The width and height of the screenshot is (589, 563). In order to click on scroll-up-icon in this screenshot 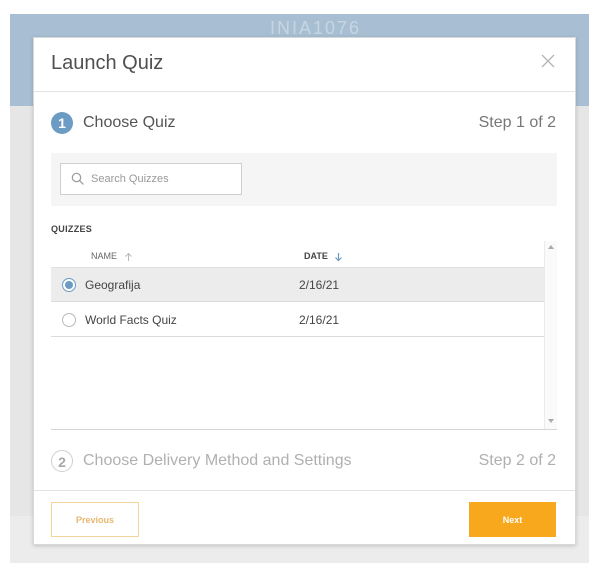, I will do `click(551, 247)`.